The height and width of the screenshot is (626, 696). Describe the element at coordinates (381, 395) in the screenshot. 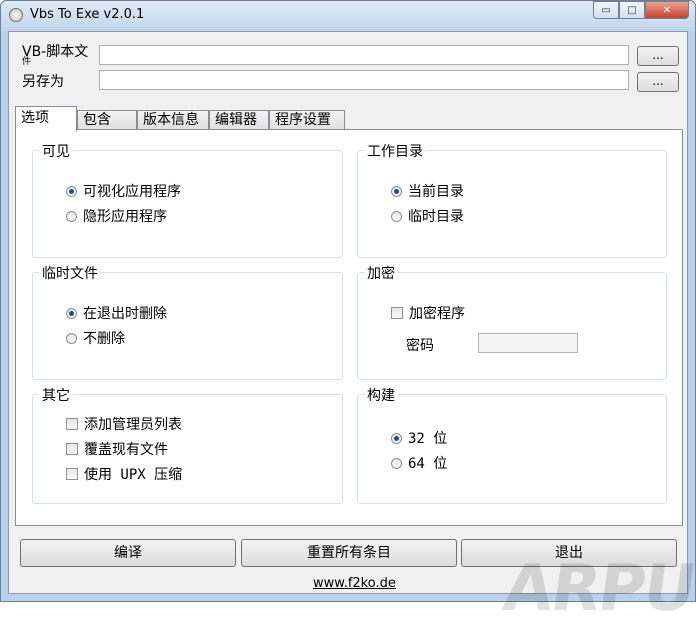

I see `group-build-title: 构建` at that location.